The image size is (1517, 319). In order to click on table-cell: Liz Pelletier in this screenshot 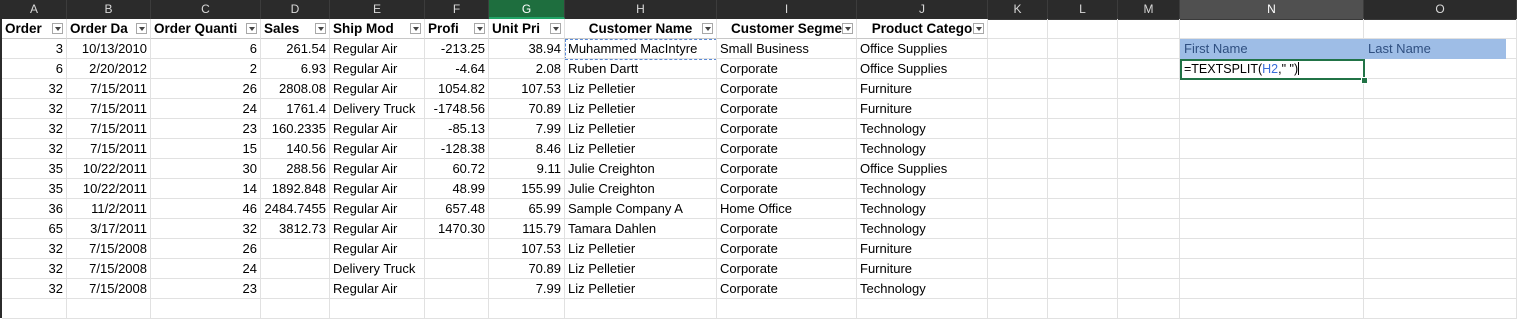, I will do `click(641, 149)`.